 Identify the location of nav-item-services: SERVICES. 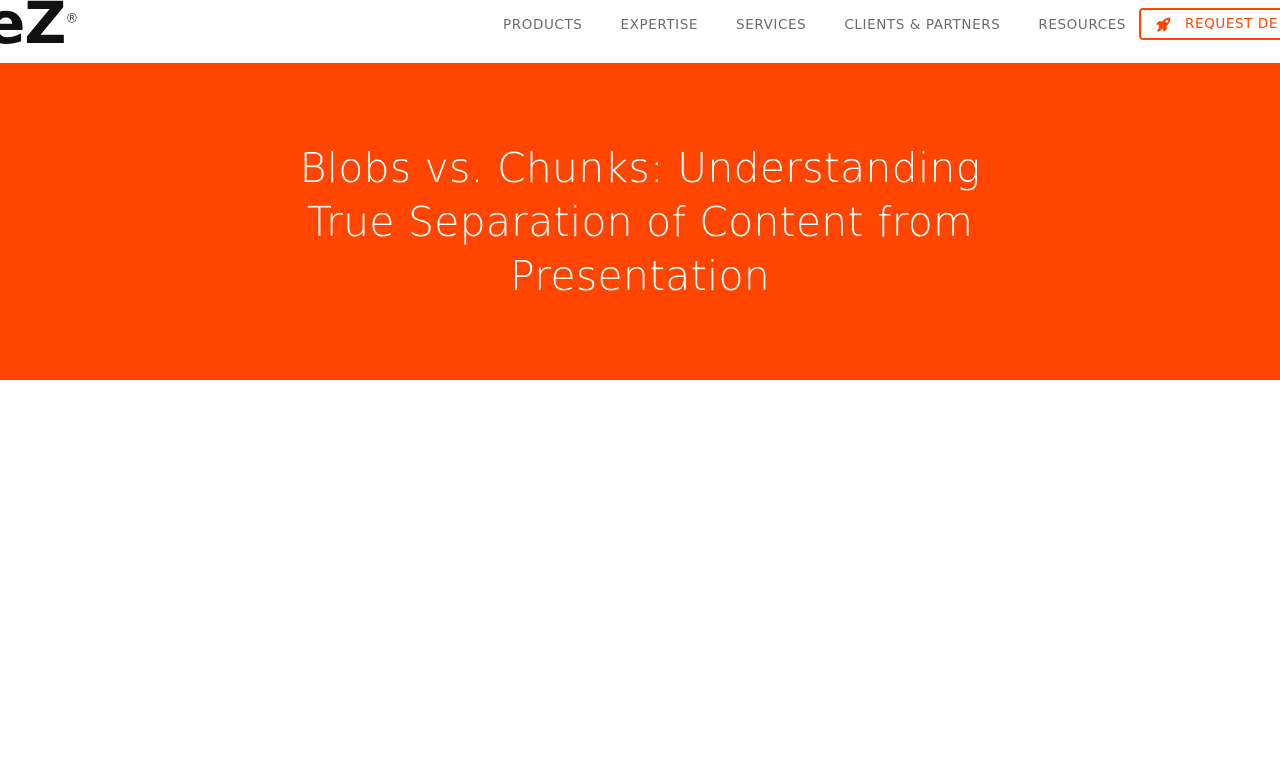
(771, 25).